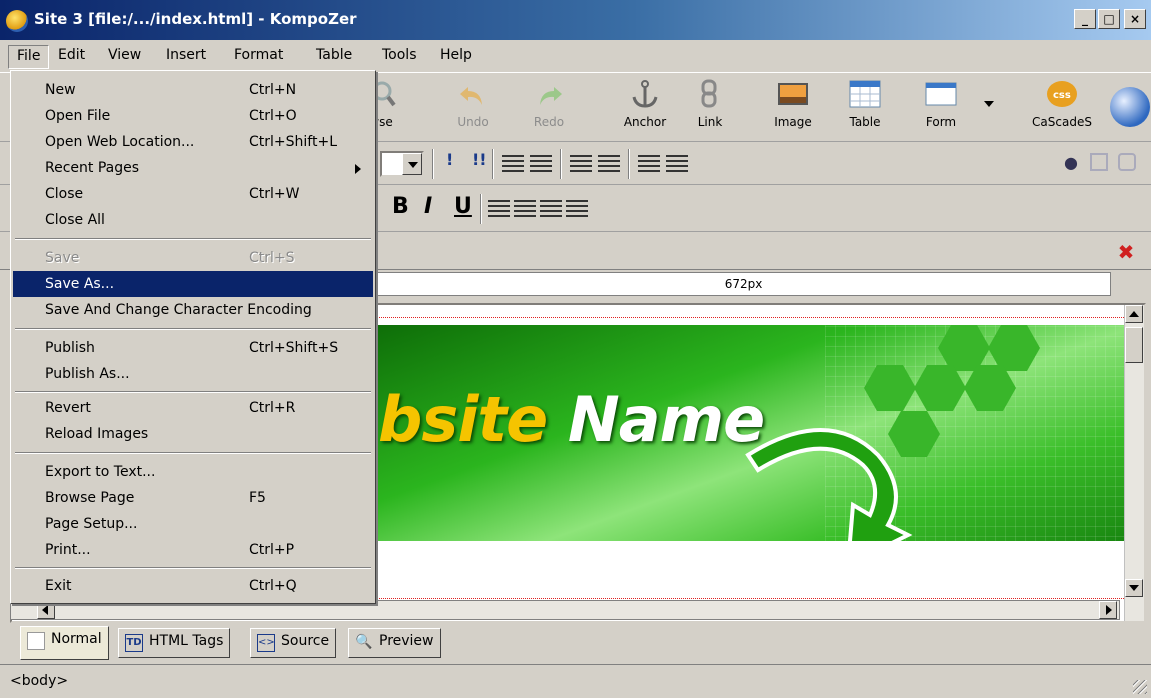 This screenshot has height=698, width=1151. I want to click on scroll-up-icon, so click(1134, 314).